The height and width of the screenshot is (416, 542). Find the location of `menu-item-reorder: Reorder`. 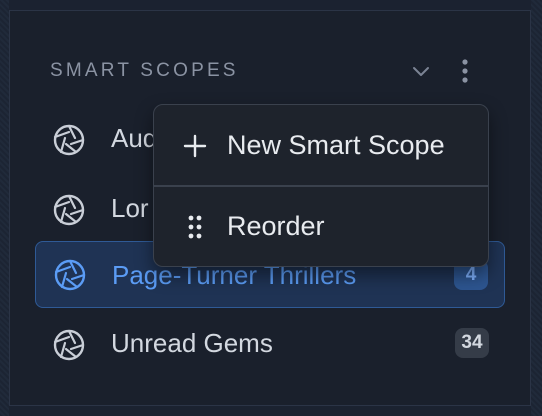

menu-item-reorder: Reorder is located at coordinates (321, 226).